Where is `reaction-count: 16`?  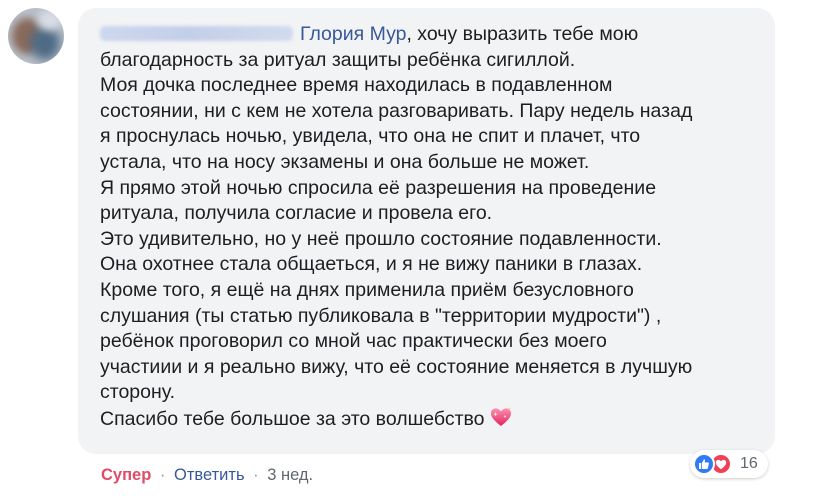 reaction-count: 16 is located at coordinates (749, 463).